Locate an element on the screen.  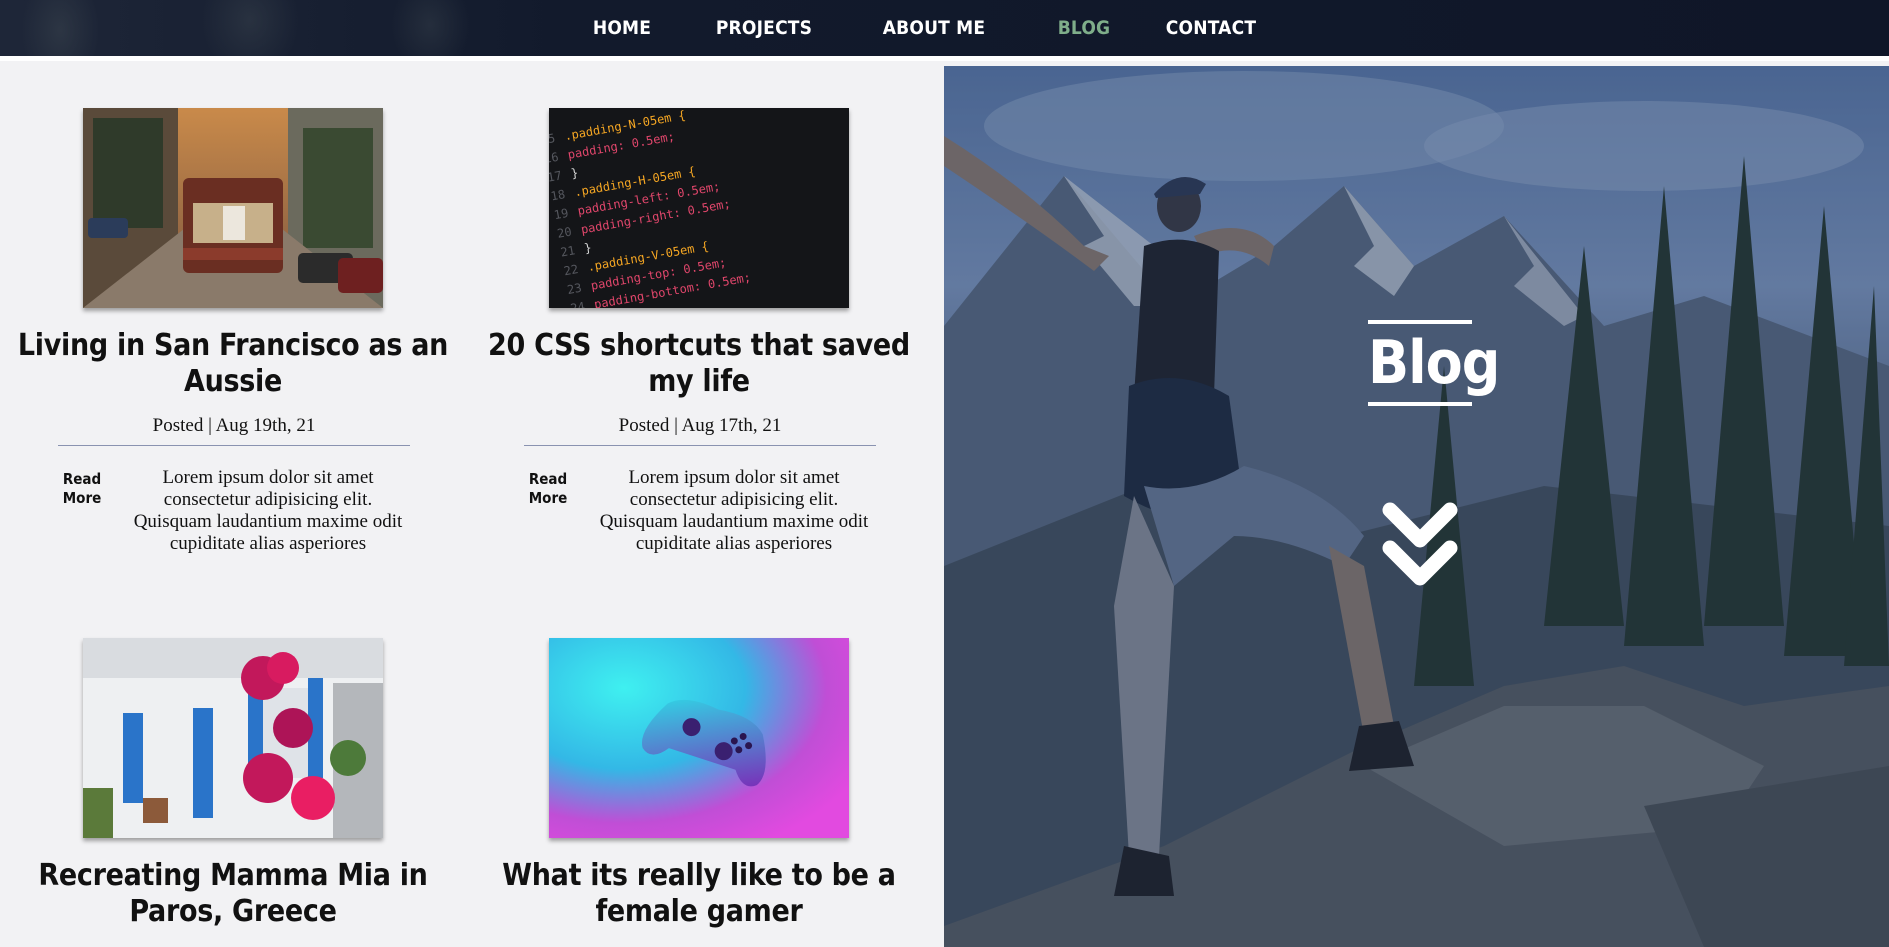
greek-house-image is located at coordinates (233, 738).